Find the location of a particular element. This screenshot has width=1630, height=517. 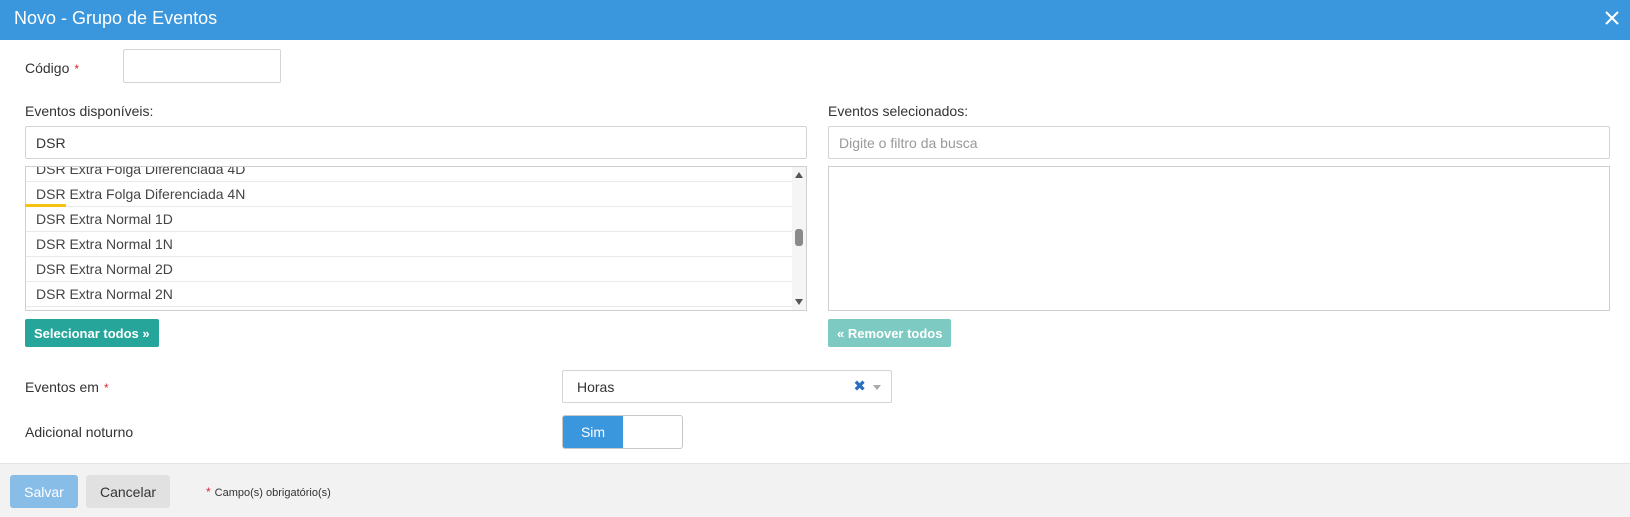

clear-x-icon: ✖ is located at coordinates (859, 386).